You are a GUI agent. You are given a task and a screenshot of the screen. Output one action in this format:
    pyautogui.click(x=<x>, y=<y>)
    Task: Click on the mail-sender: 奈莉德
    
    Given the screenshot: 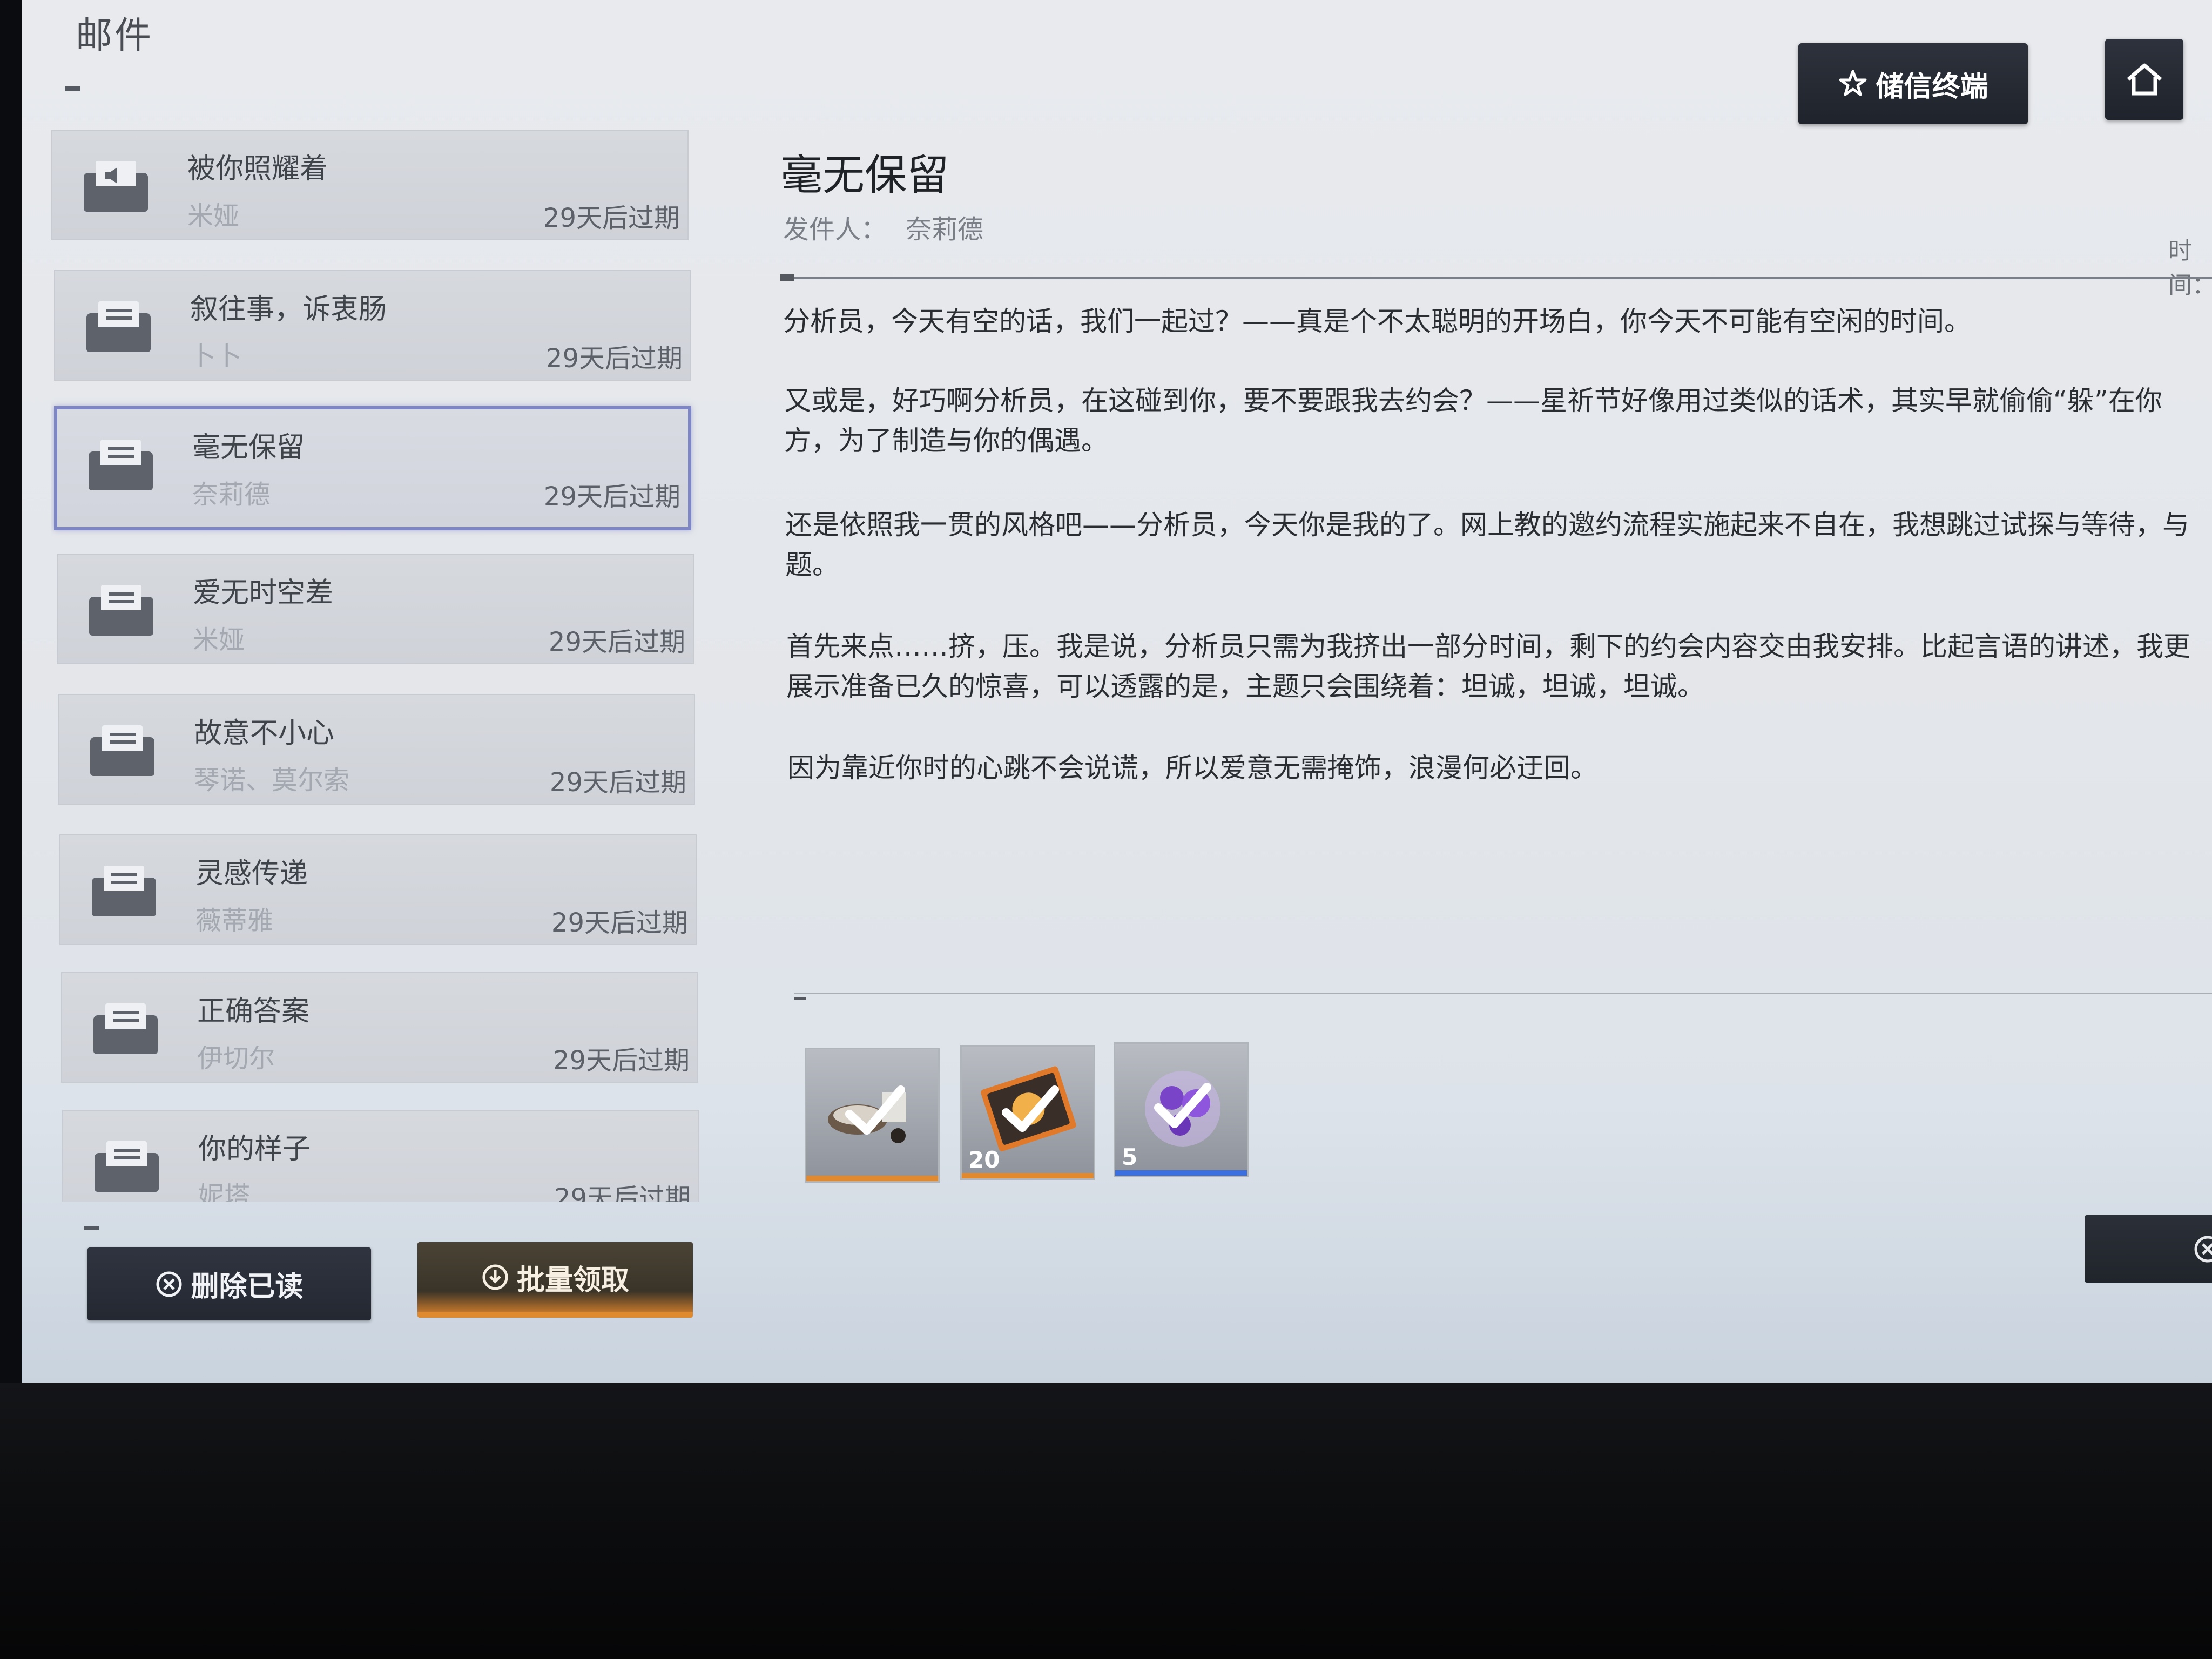 What is the action you would take?
    pyautogui.click(x=231, y=495)
    